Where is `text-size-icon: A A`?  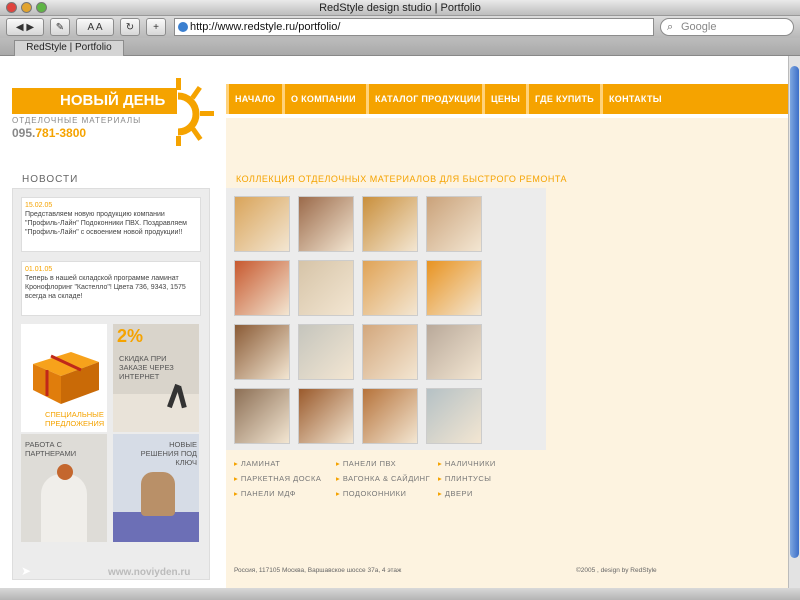
text-size-icon: A A is located at coordinates (95, 27).